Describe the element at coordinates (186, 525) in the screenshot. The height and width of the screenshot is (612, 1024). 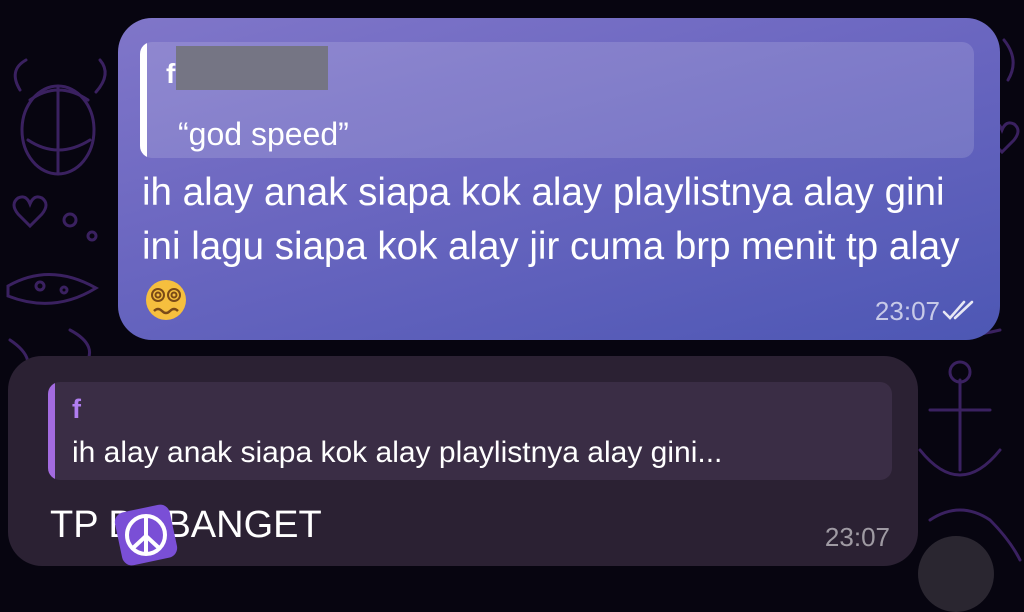
I see `message-text: TP B I BANGET` at that location.